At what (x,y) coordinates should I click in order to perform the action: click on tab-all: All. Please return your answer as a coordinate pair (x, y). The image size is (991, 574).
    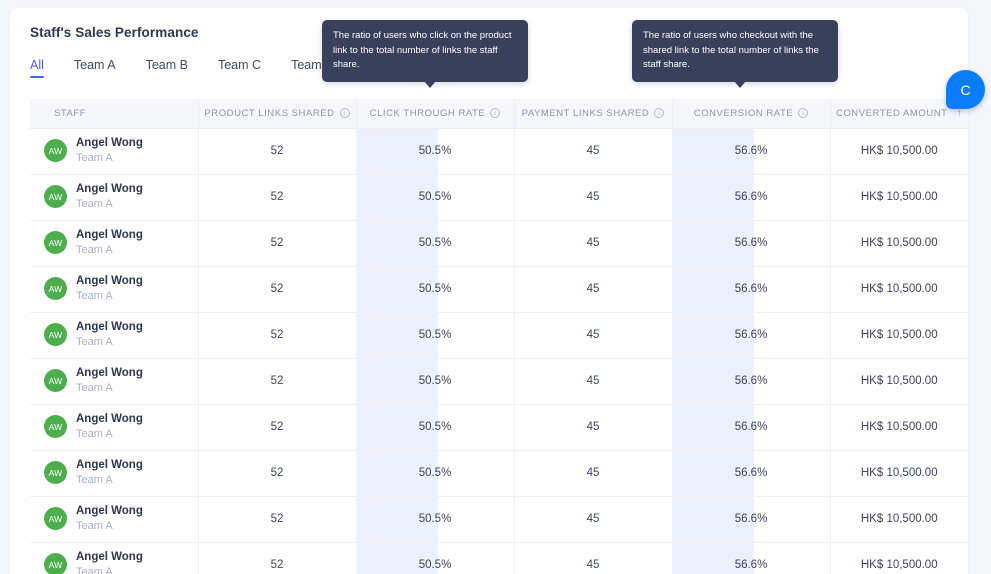
    Looking at the image, I should click on (37, 69).